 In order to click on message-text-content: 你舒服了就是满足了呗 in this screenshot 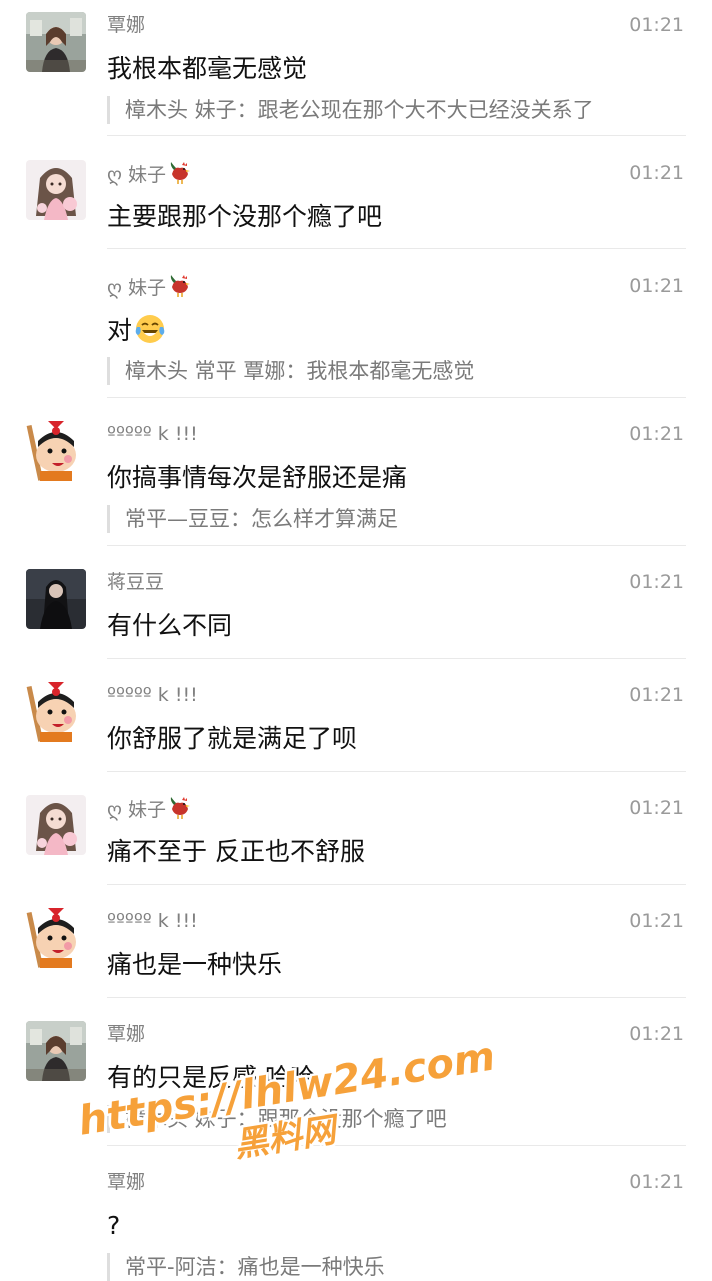, I will do `click(232, 738)`.